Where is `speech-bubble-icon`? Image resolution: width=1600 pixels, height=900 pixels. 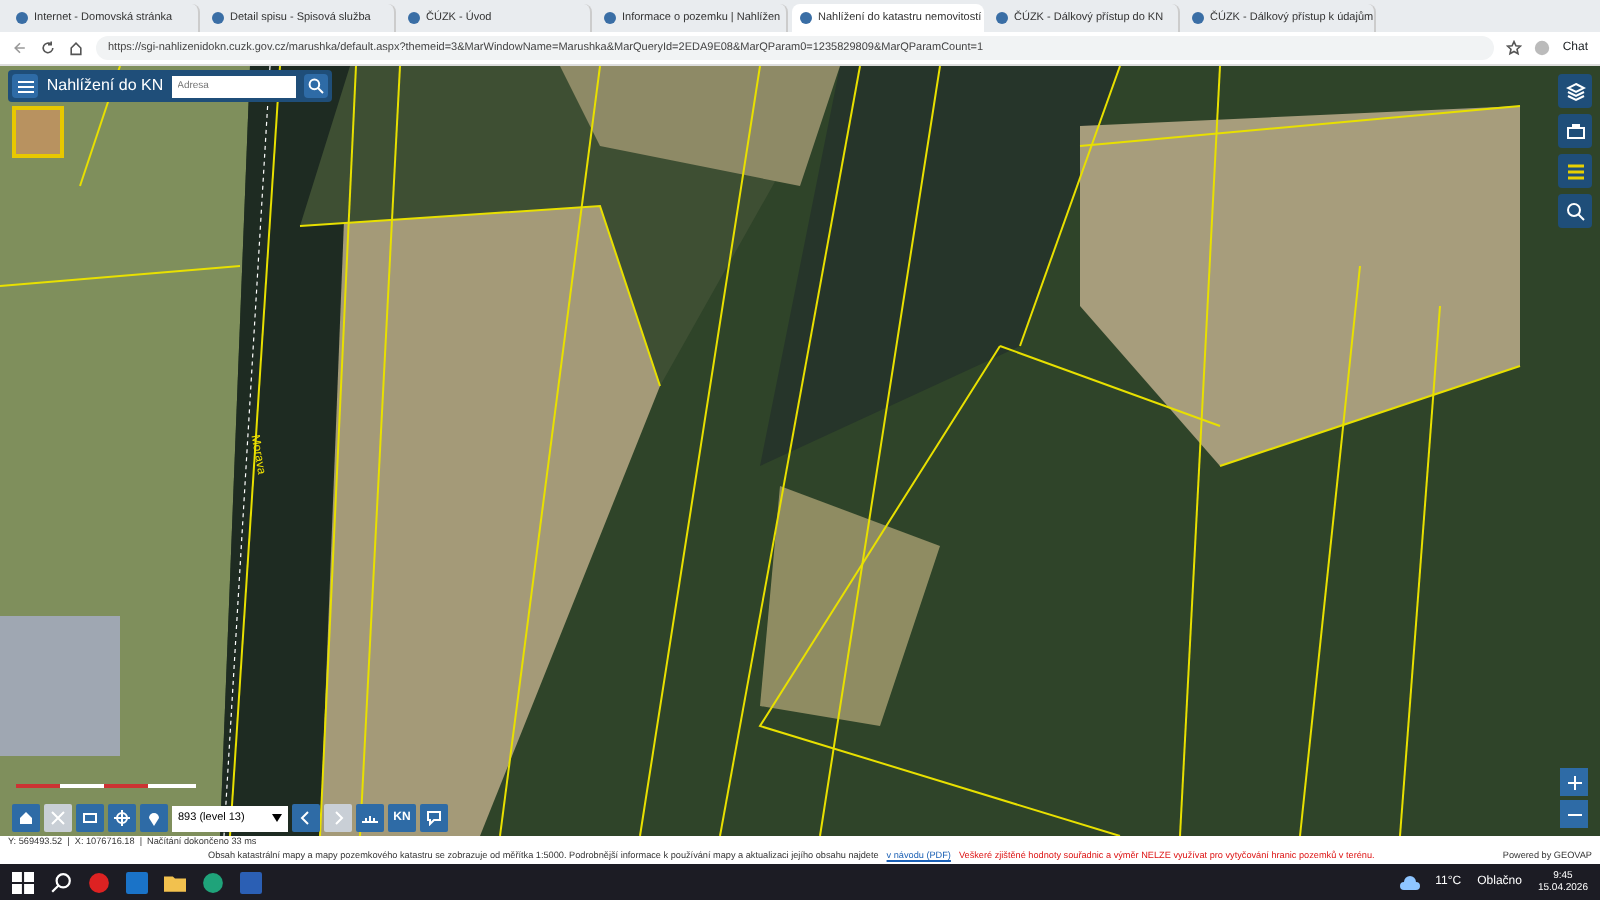
speech-bubble-icon is located at coordinates (434, 818).